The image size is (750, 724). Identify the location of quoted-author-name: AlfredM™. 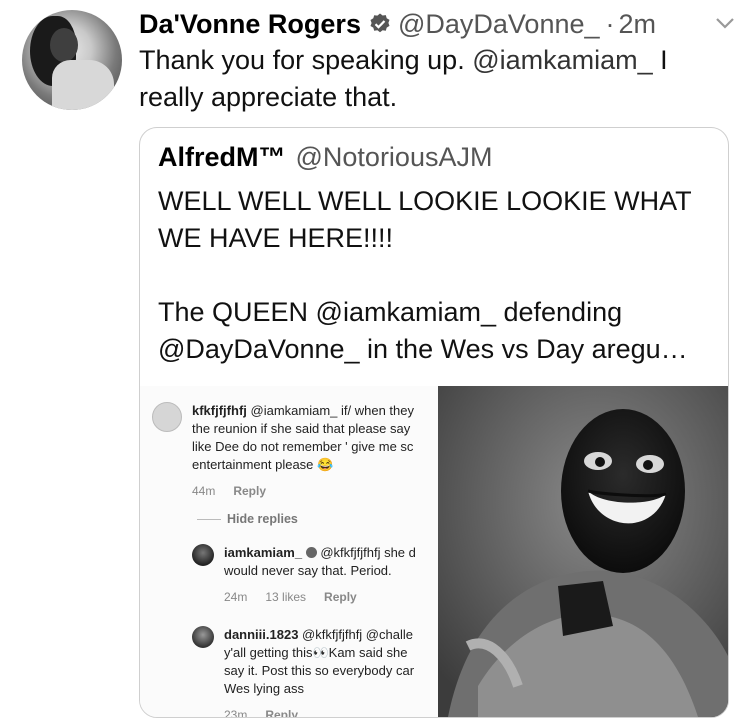
(222, 157).